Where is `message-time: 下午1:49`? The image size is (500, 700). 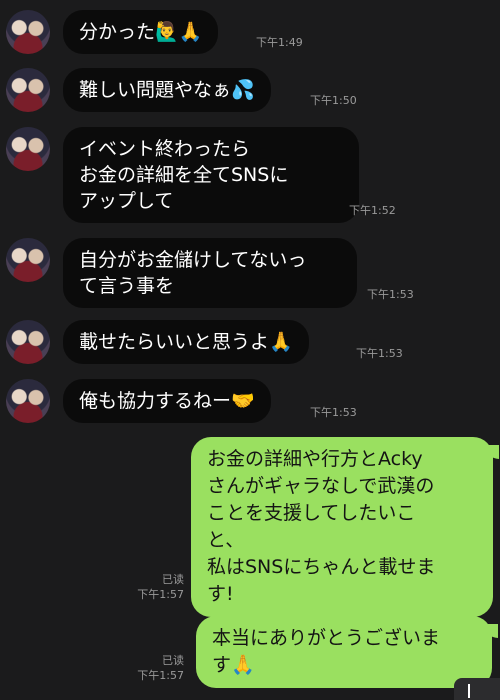 message-time: 下午1:49 is located at coordinates (279, 42).